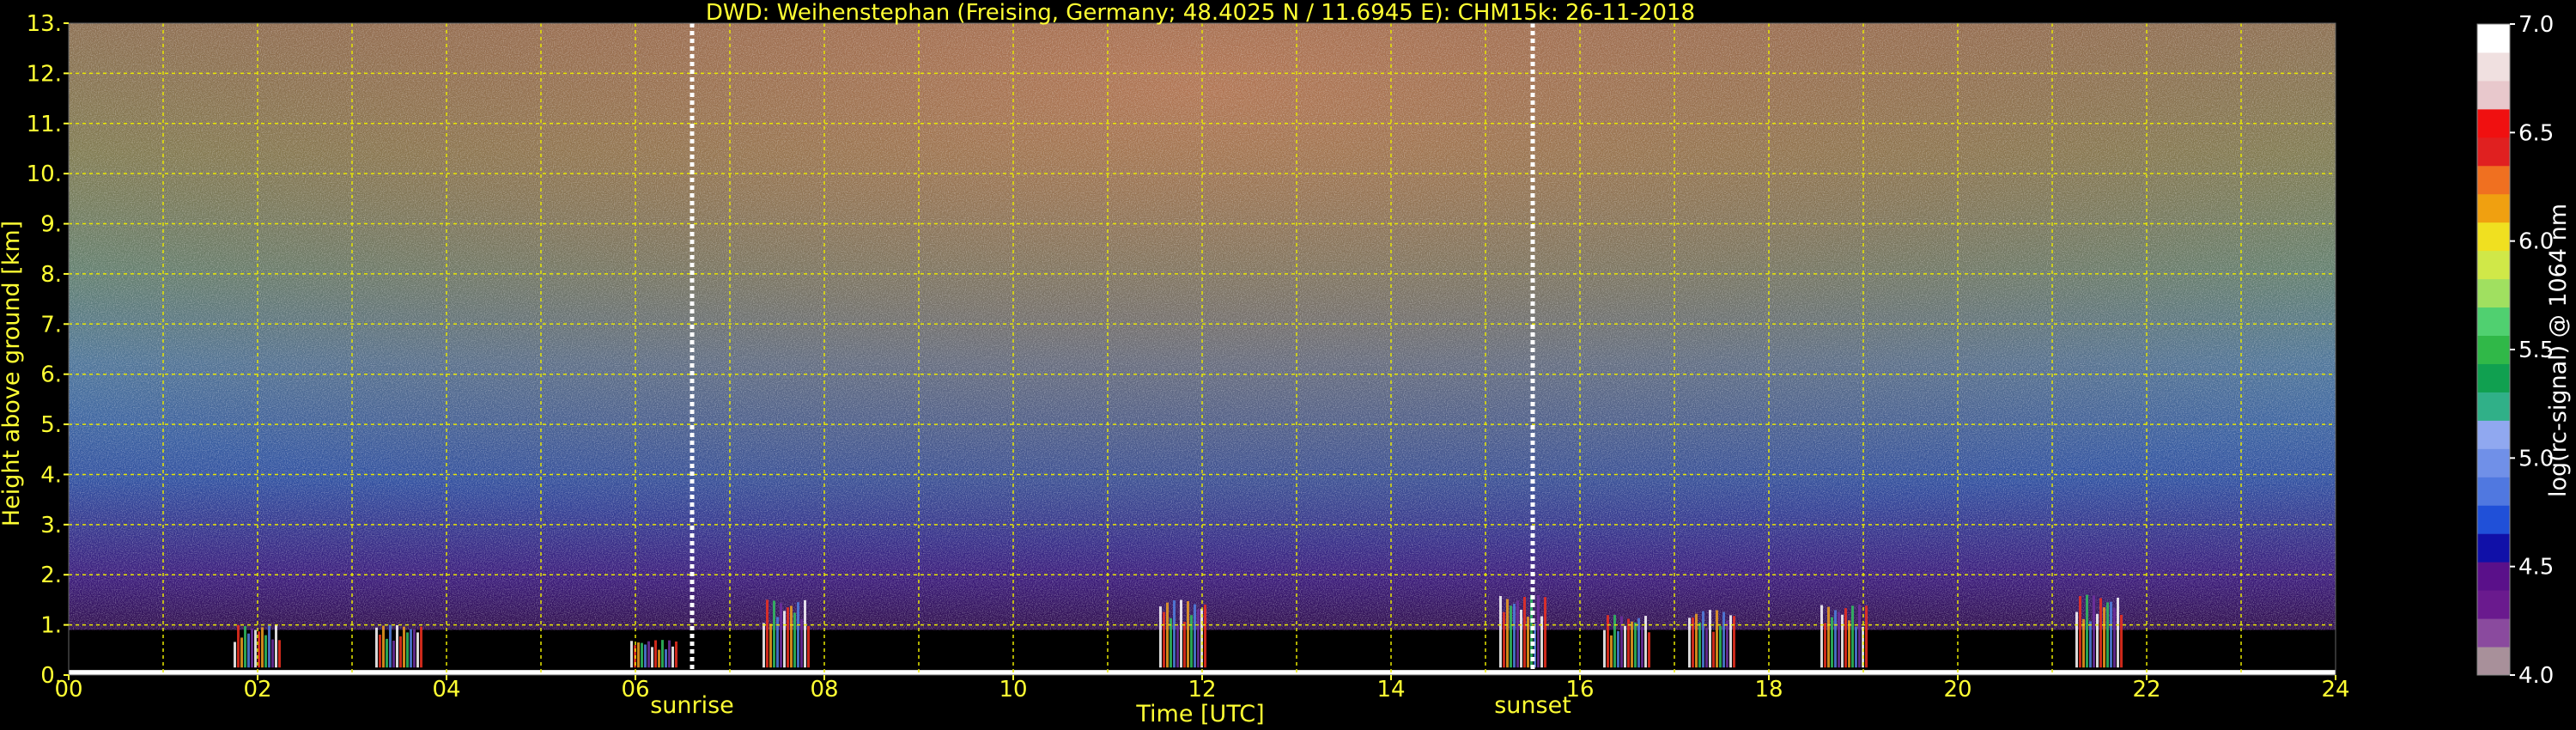 The image size is (2576, 730). What do you see at coordinates (51, 225) in the screenshot?
I see `y-tick-label: 9.` at bounding box center [51, 225].